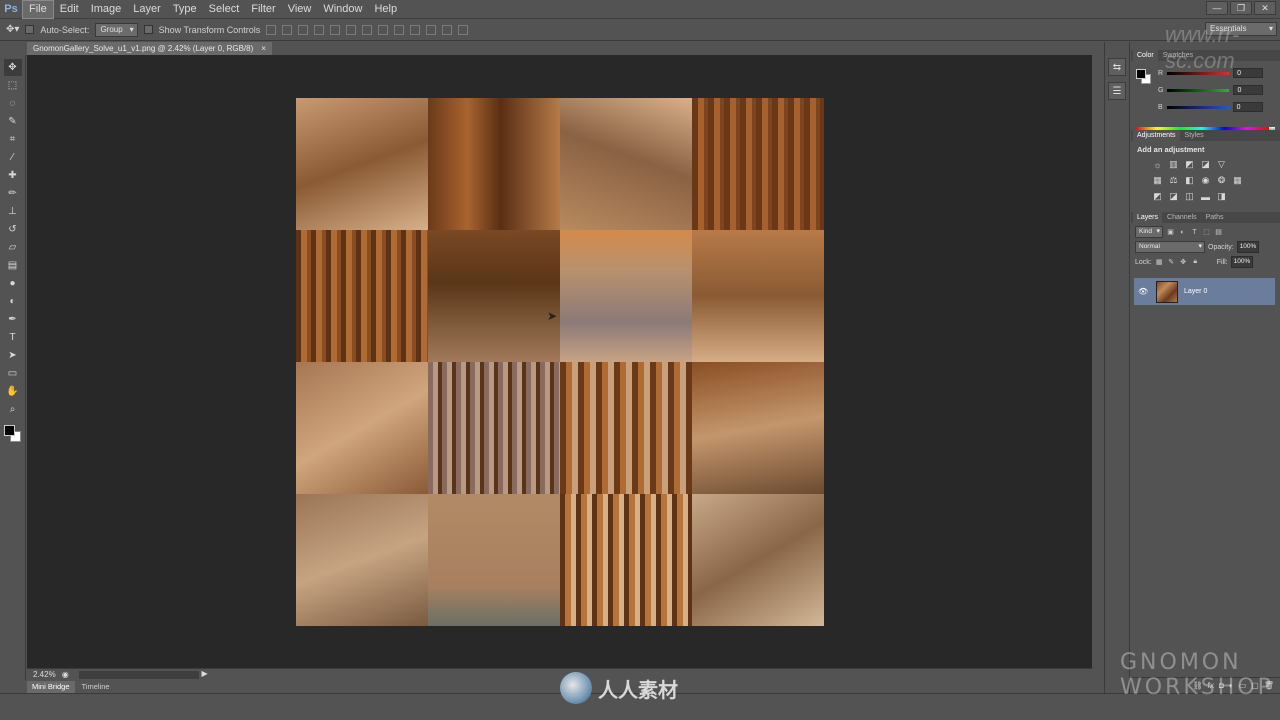 This screenshot has width=1280, height=720. I want to click on distribute-middle-icon, so click(383, 29).